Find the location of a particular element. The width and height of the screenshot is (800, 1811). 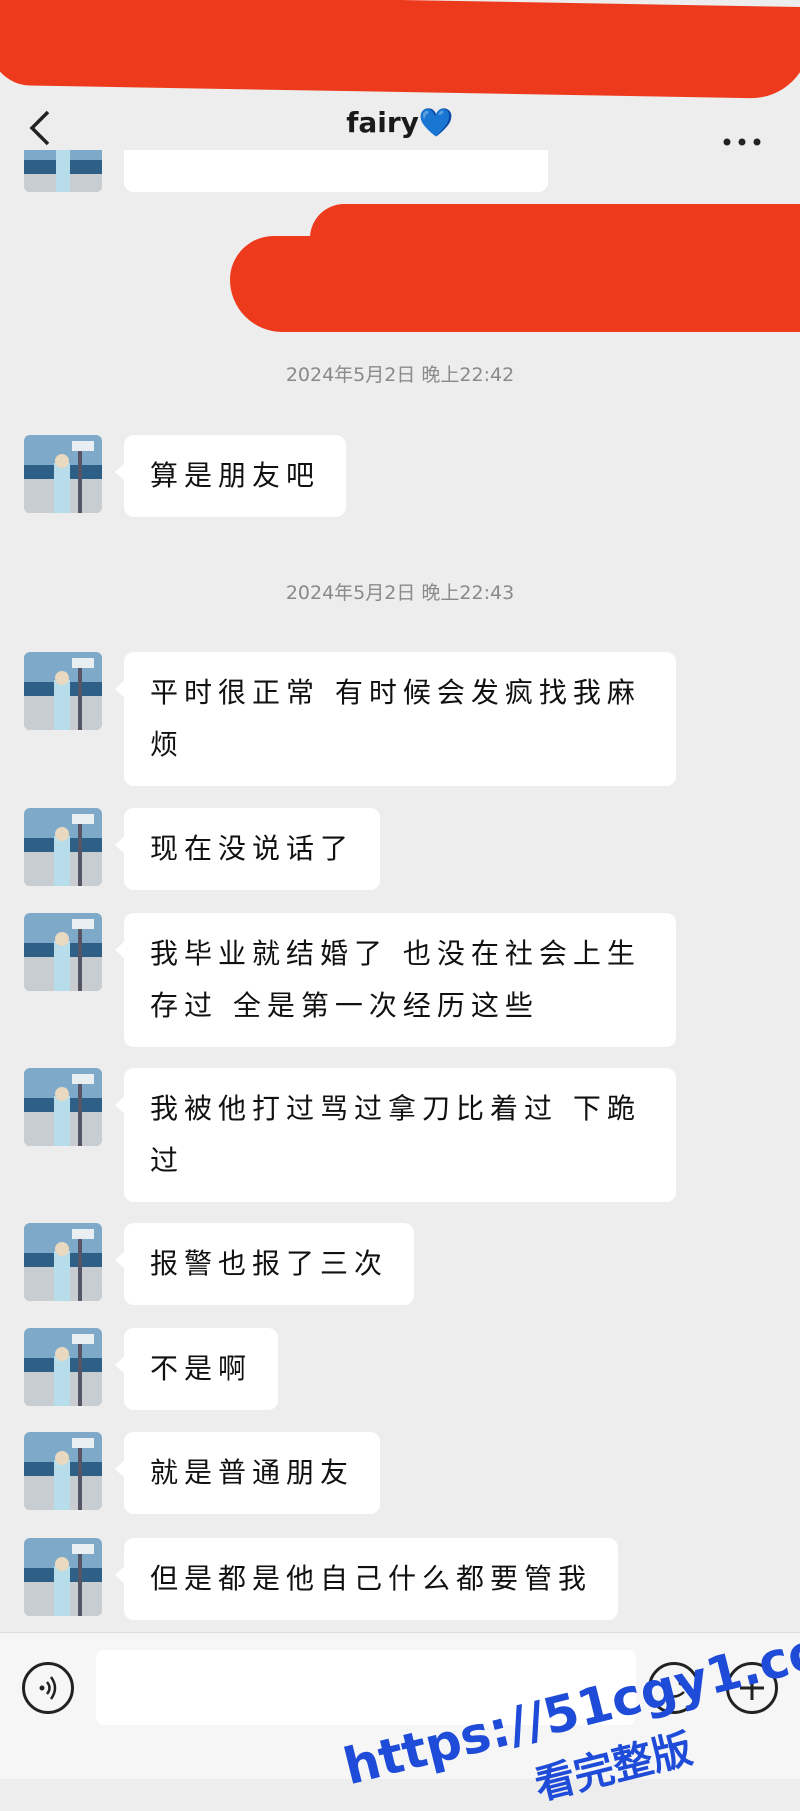

chat-title: fairy💙 is located at coordinates (400, 122).